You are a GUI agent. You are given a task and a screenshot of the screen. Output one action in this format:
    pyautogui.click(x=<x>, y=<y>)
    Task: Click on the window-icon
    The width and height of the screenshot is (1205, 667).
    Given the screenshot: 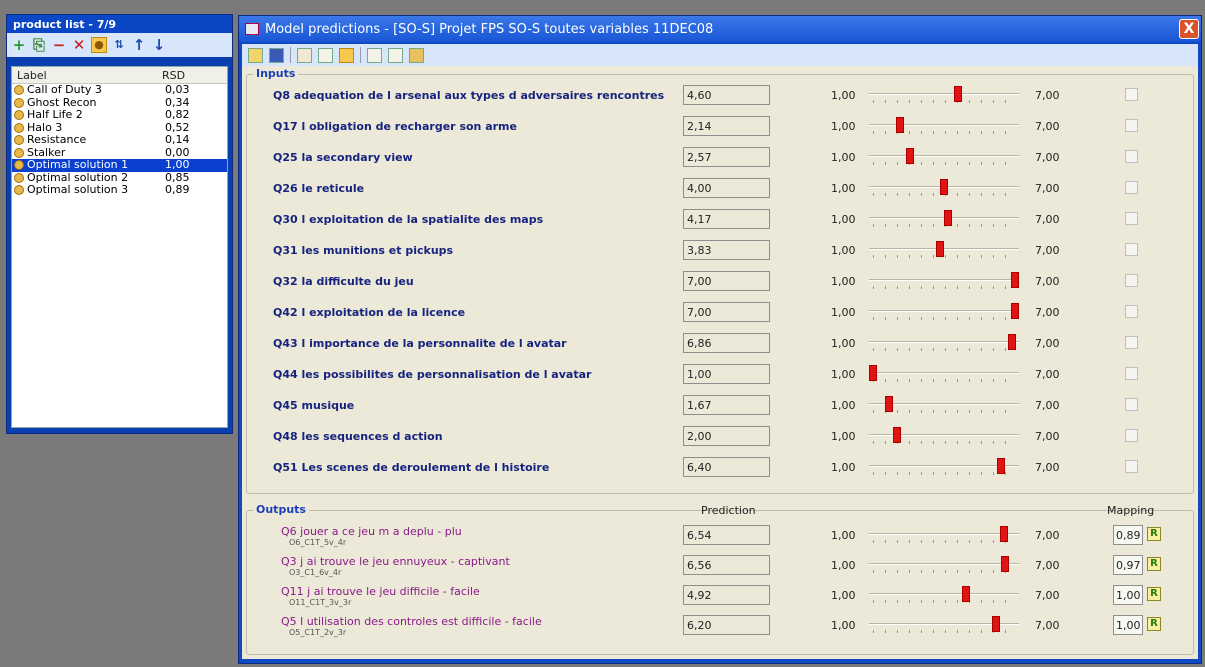 What is the action you would take?
    pyautogui.click(x=374, y=55)
    